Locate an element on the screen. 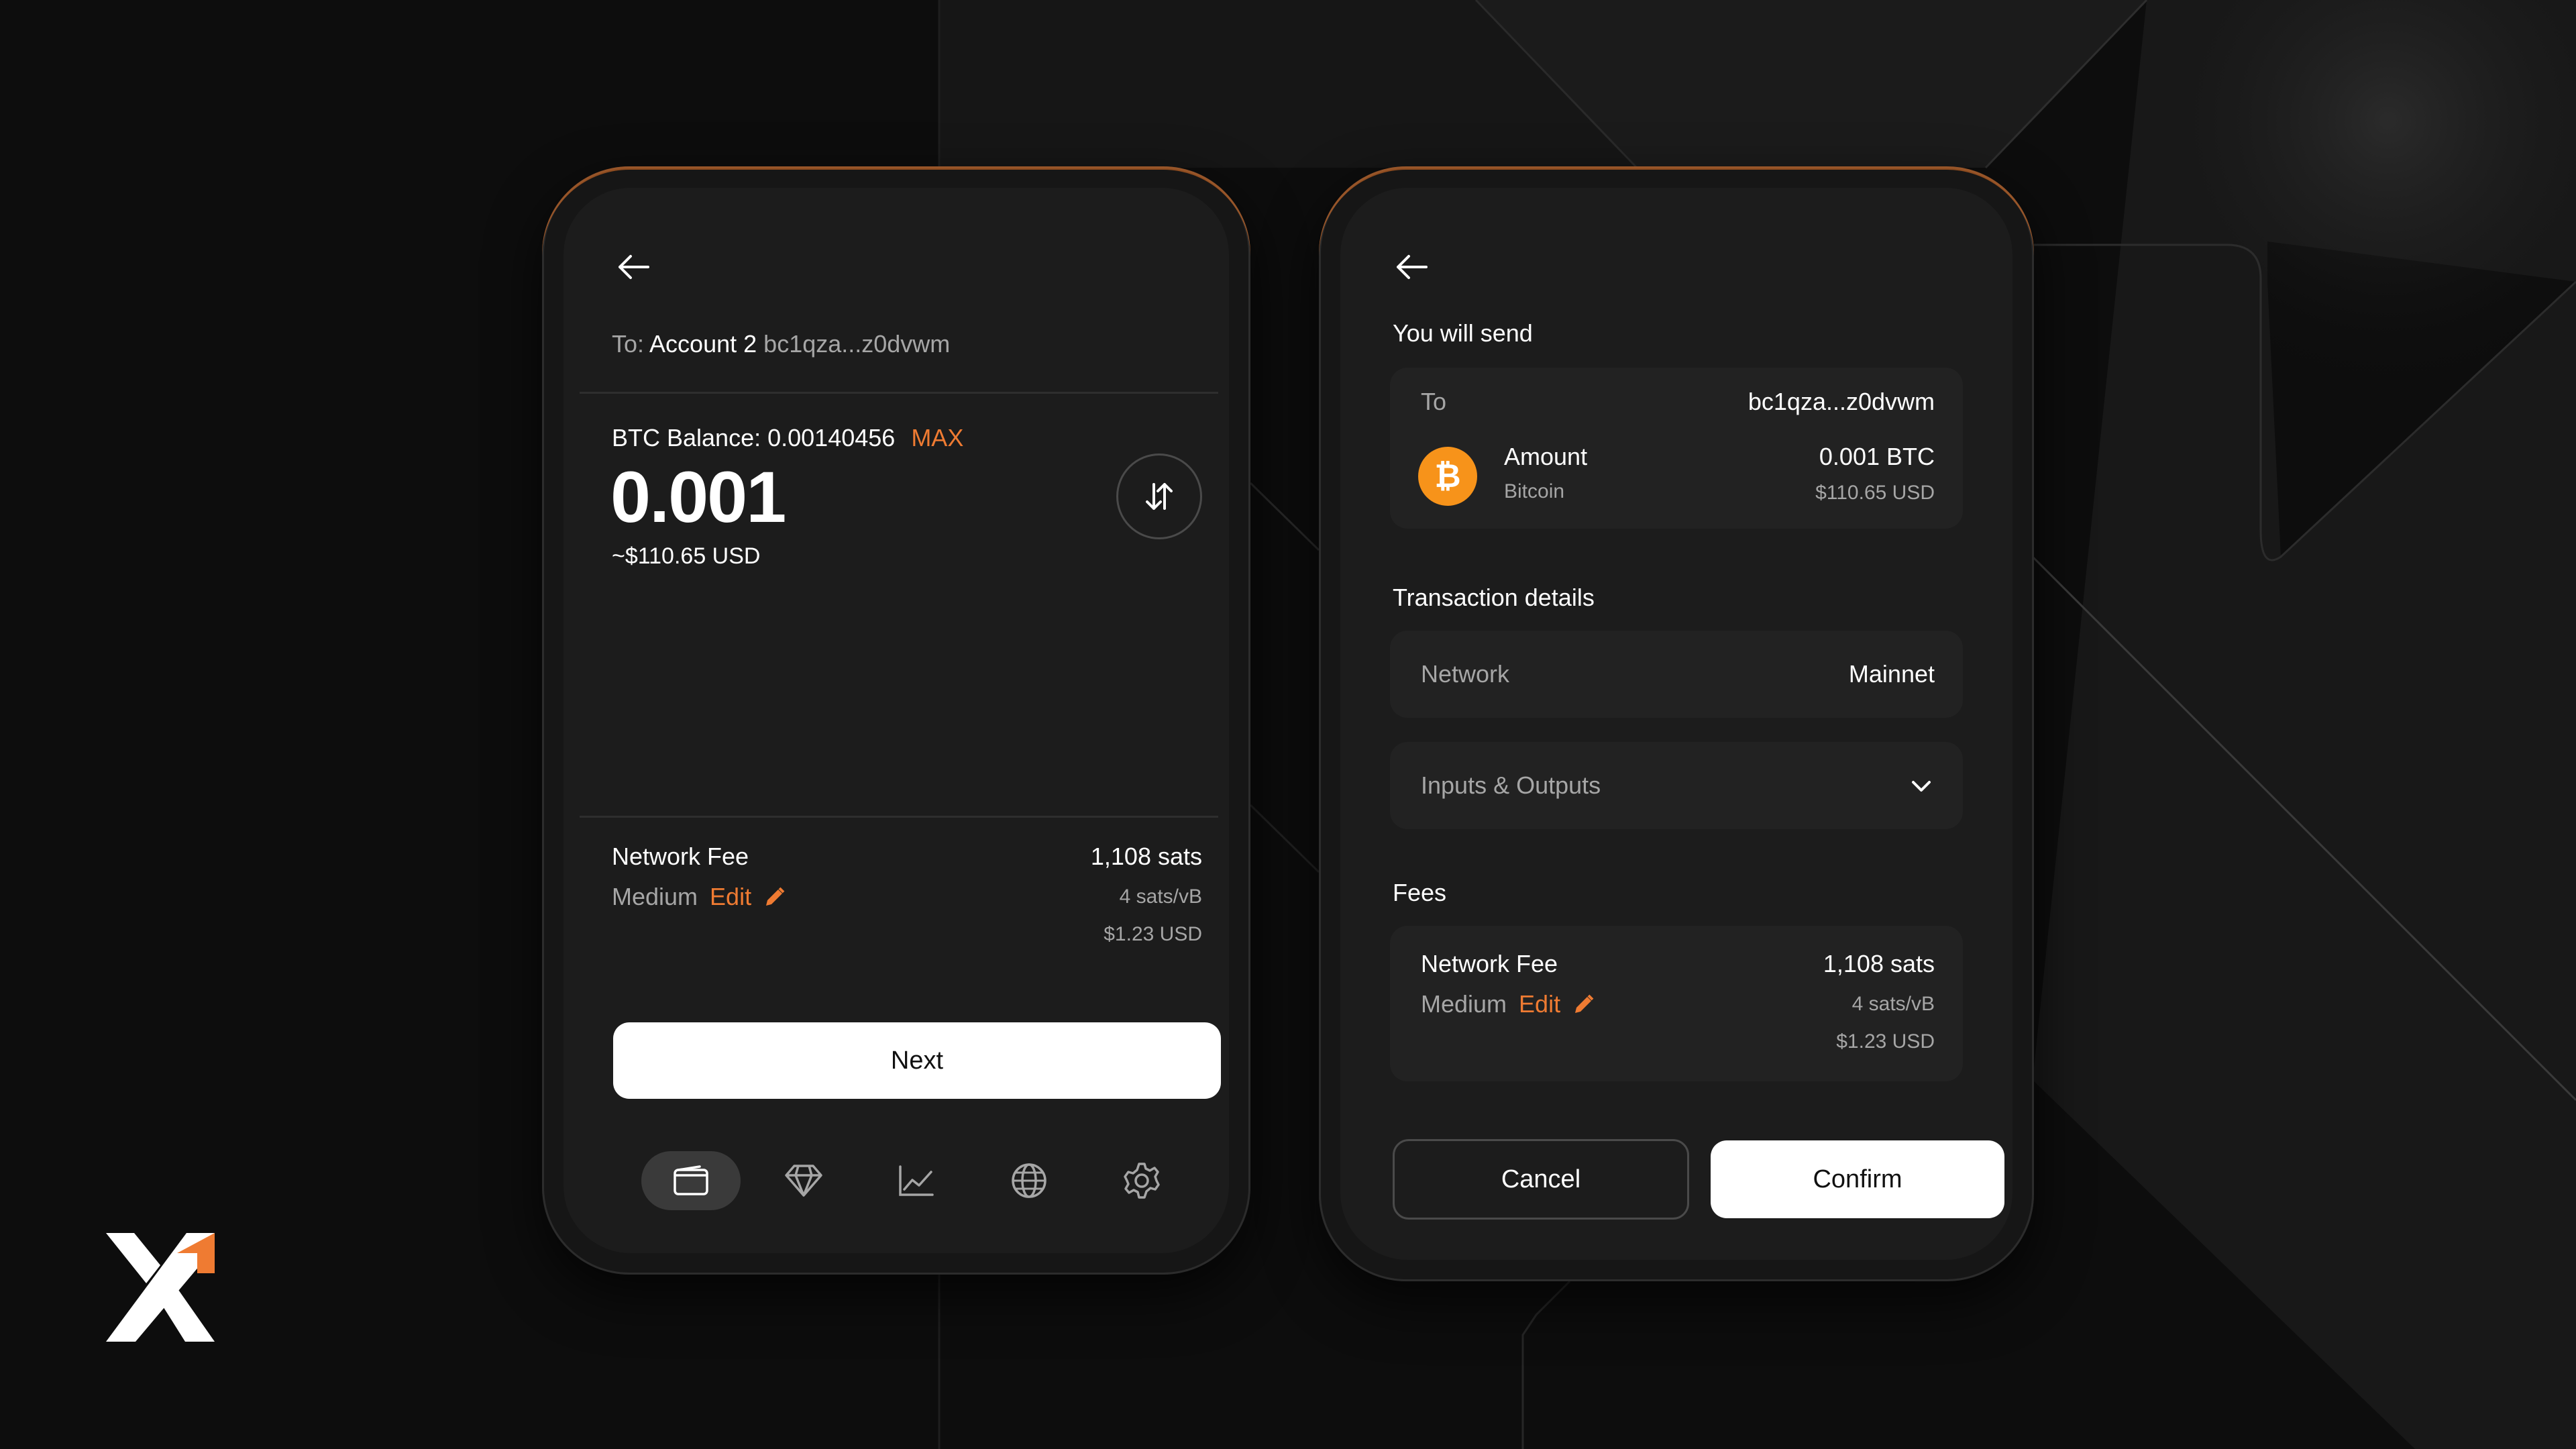 The height and width of the screenshot is (1449, 2576). inputs-outputs-label: Inputs & Outputs is located at coordinates (1511, 785).